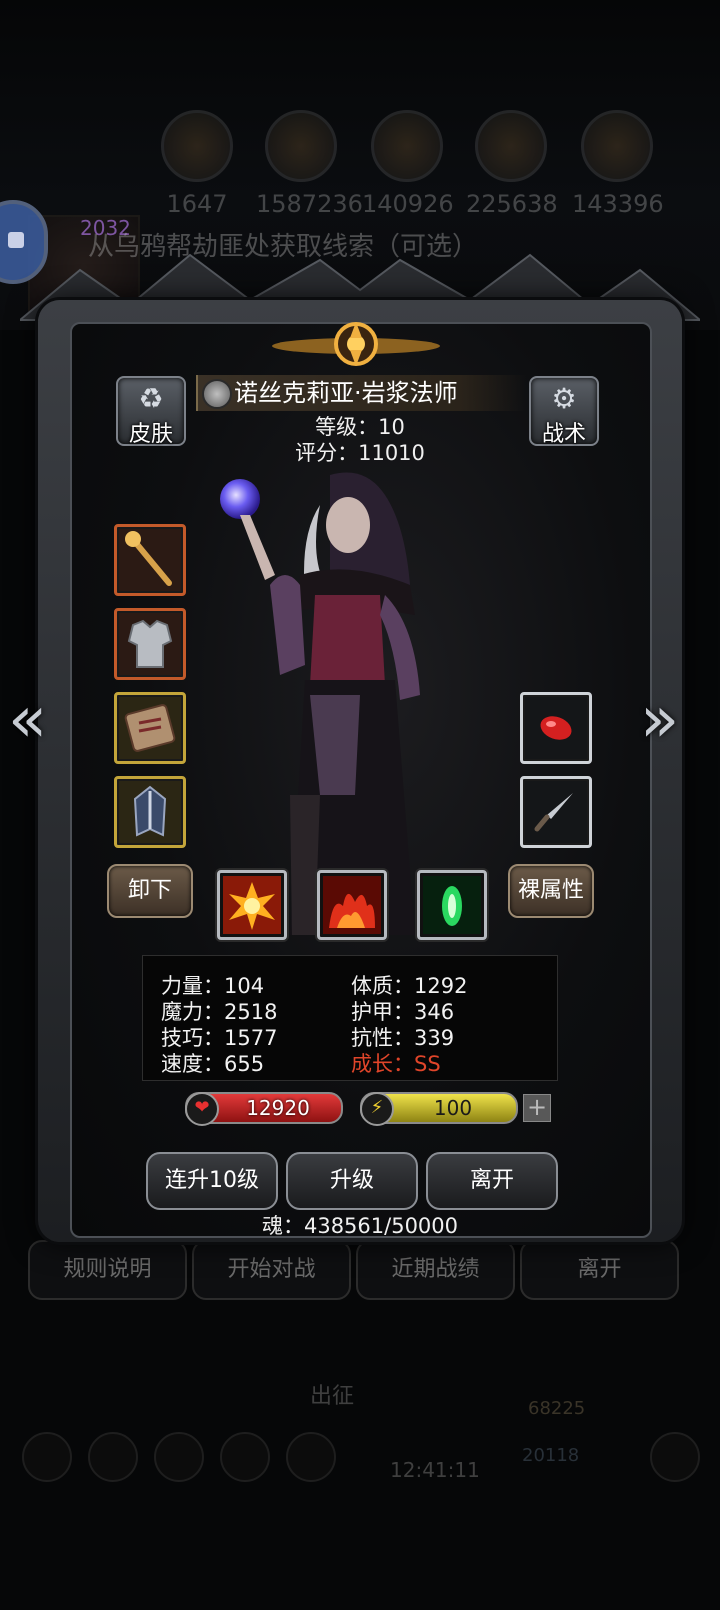 This screenshot has height=1610, width=720. I want to click on hero-score: 评分：11010, so click(360, 453).